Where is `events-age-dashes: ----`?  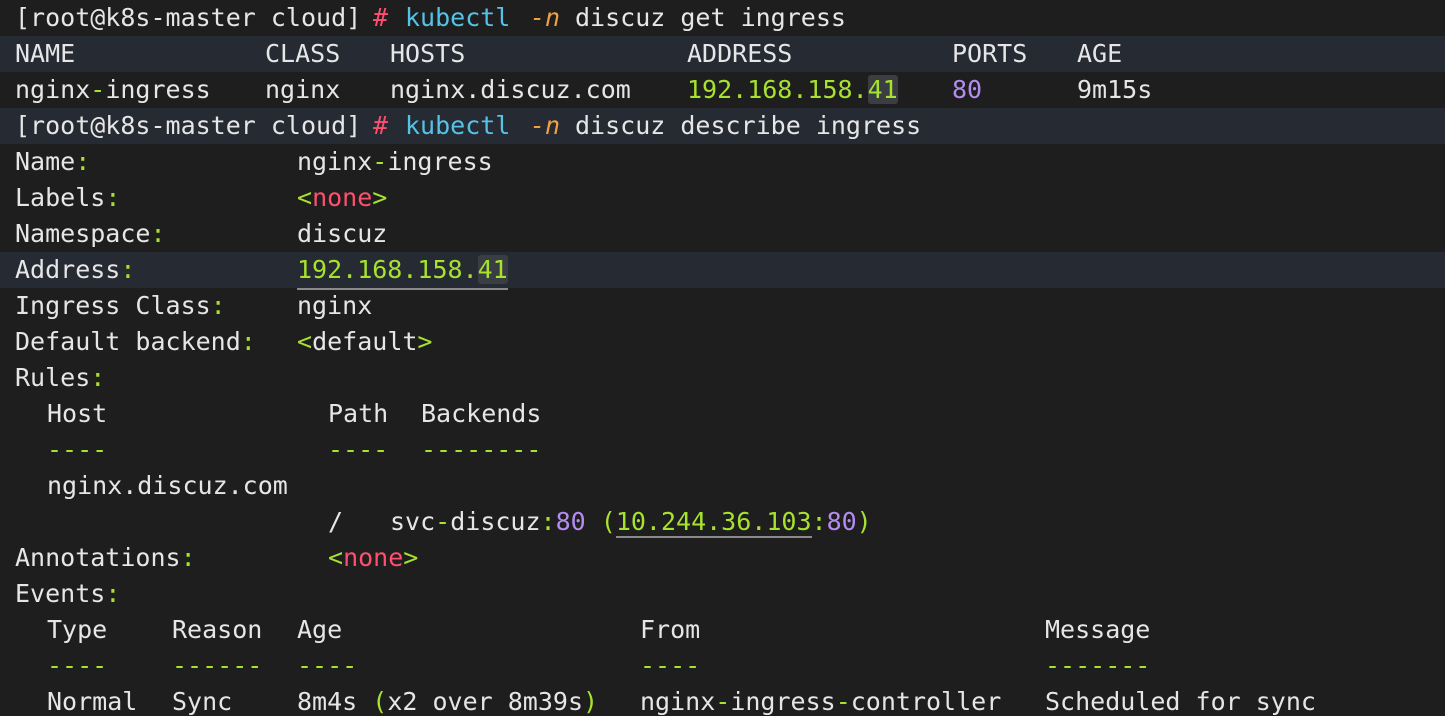
events-age-dashes: ---- is located at coordinates (327, 665).